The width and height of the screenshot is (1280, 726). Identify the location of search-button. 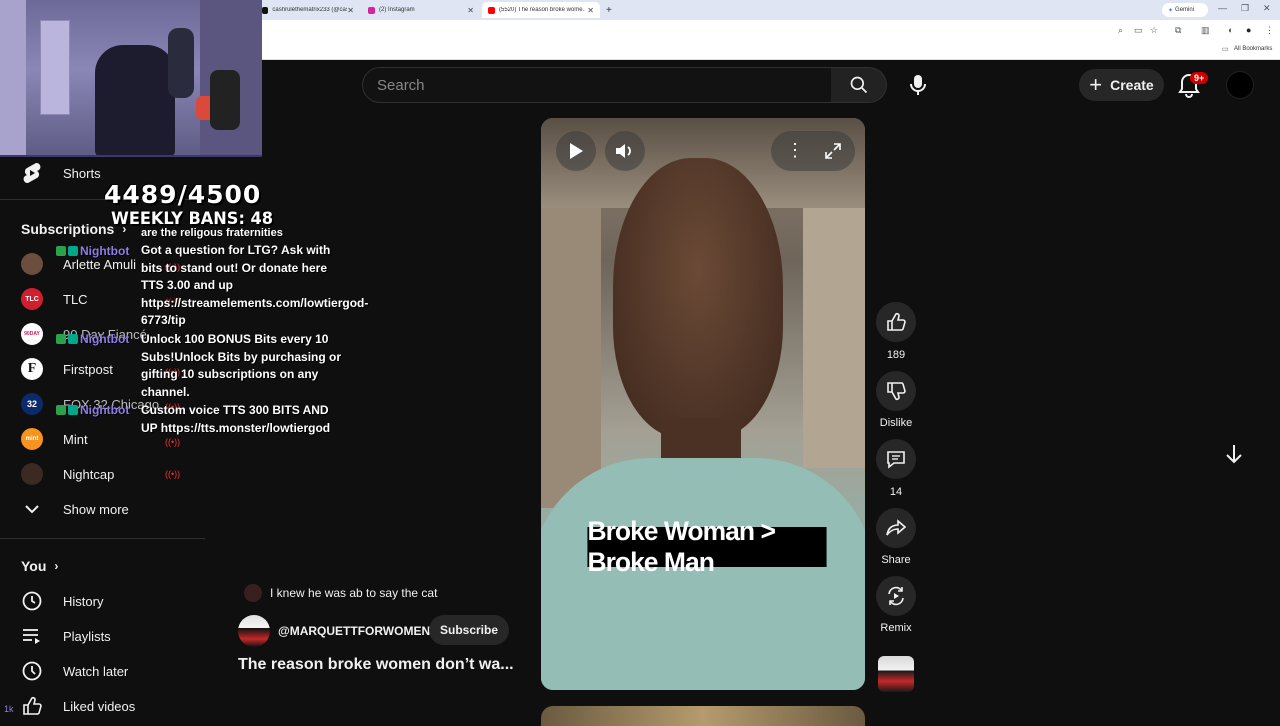
(859, 85).